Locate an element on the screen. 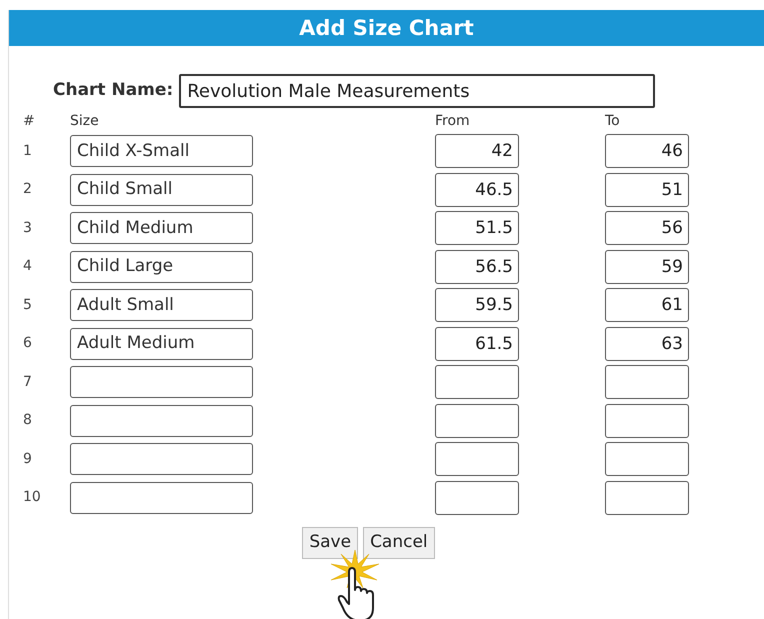  to-field: 61 is located at coordinates (647, 305).